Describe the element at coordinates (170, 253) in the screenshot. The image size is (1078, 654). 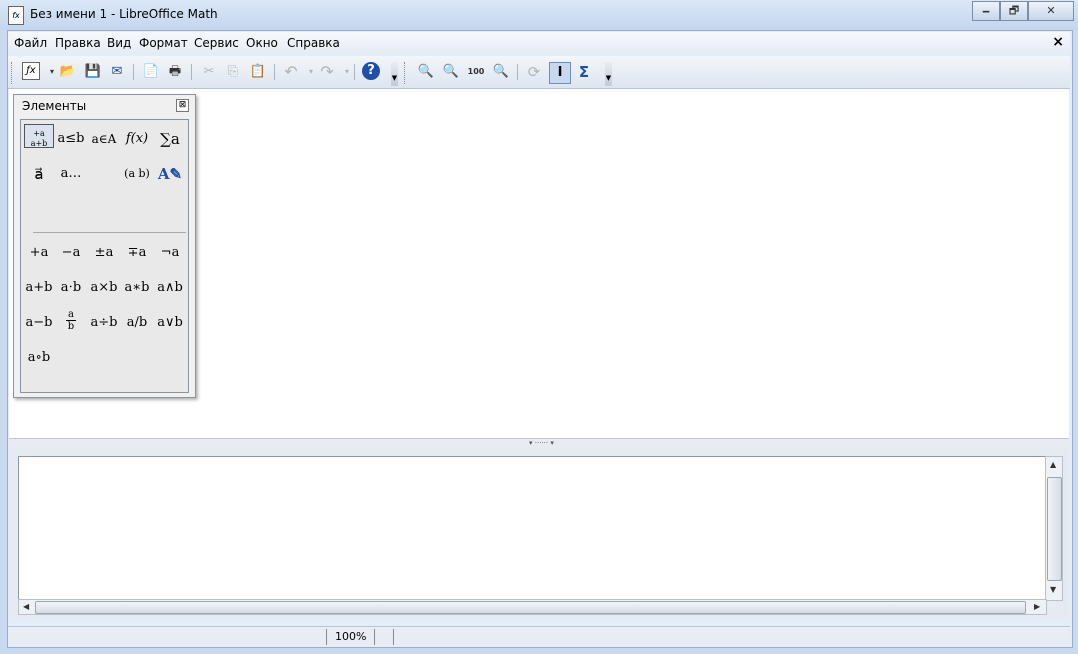
I see `element-not-a: ¬a` at that location.